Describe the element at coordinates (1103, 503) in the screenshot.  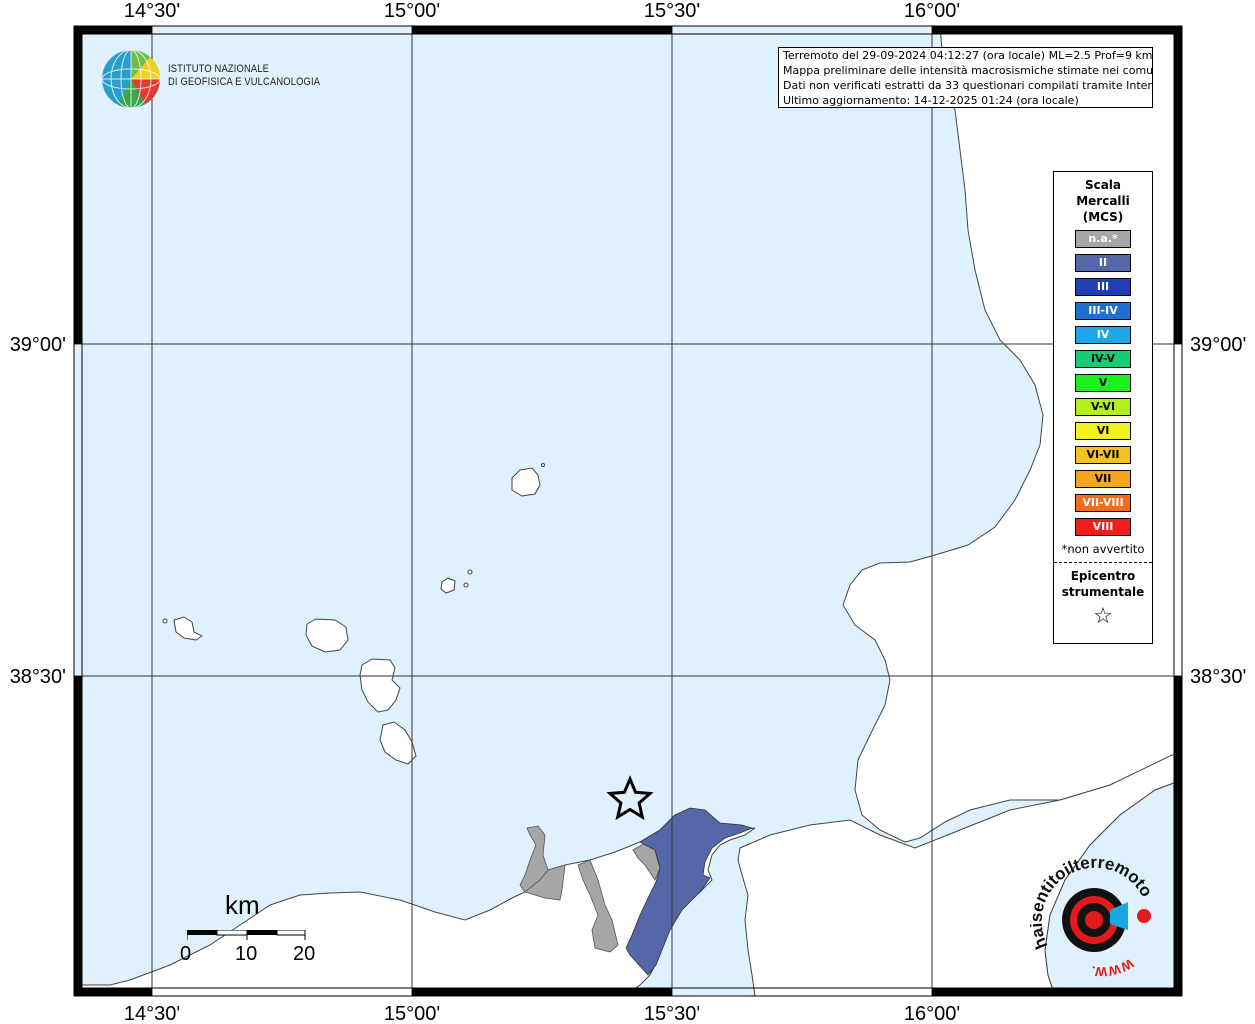
I see `intensity-swatch: VII-VIII` at that location.